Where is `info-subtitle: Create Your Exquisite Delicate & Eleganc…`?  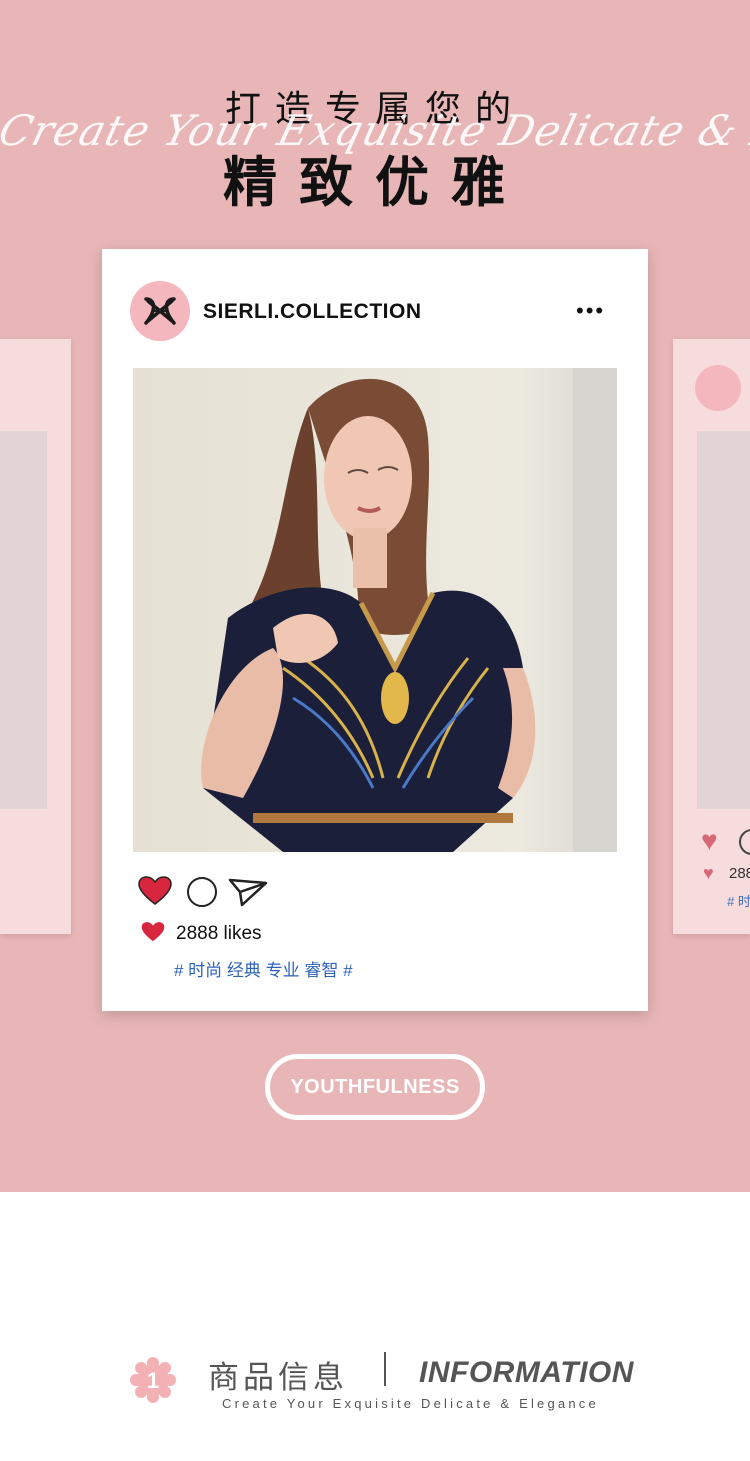
info-subtitle: Create Your Exquisite Delicate & Eleganc… is located at coordinates (410, 1403).